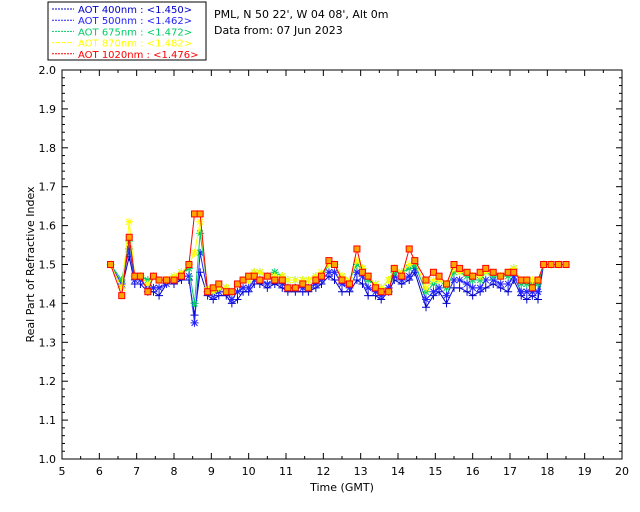 This screenshot has width=640, height=512. I want to click on series-2-line, so click(338, 268).